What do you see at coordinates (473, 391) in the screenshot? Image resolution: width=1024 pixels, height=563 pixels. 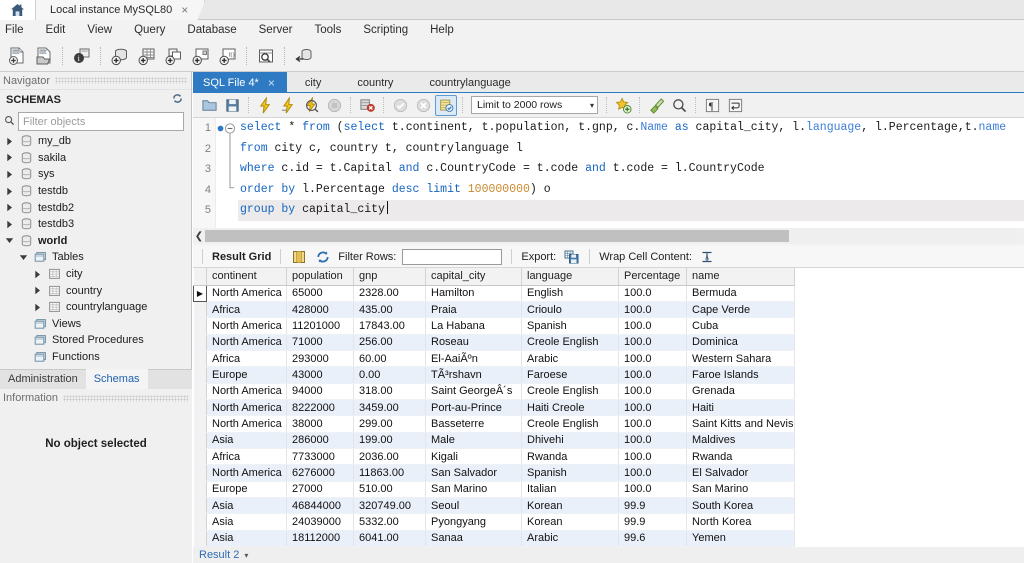 I see `table-cell: Saint GeorgeÂ´s` at bounding box center [473, 391].